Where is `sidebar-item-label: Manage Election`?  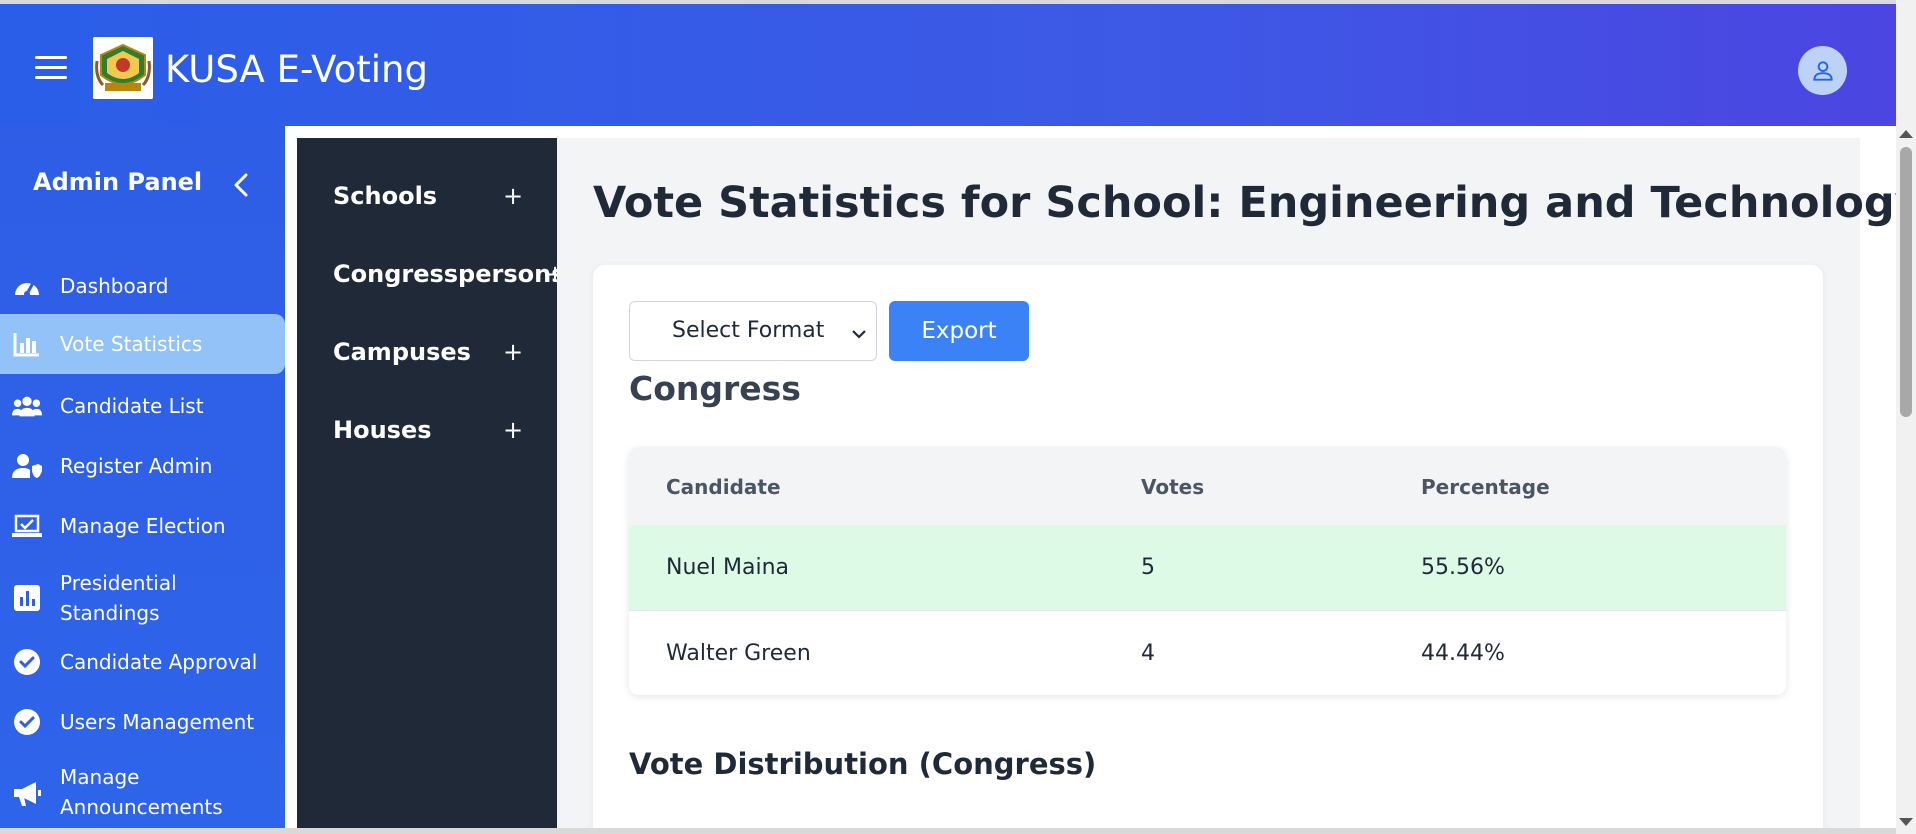
sidebar-item-label: Manage Election is located at coordinates (143, 526).